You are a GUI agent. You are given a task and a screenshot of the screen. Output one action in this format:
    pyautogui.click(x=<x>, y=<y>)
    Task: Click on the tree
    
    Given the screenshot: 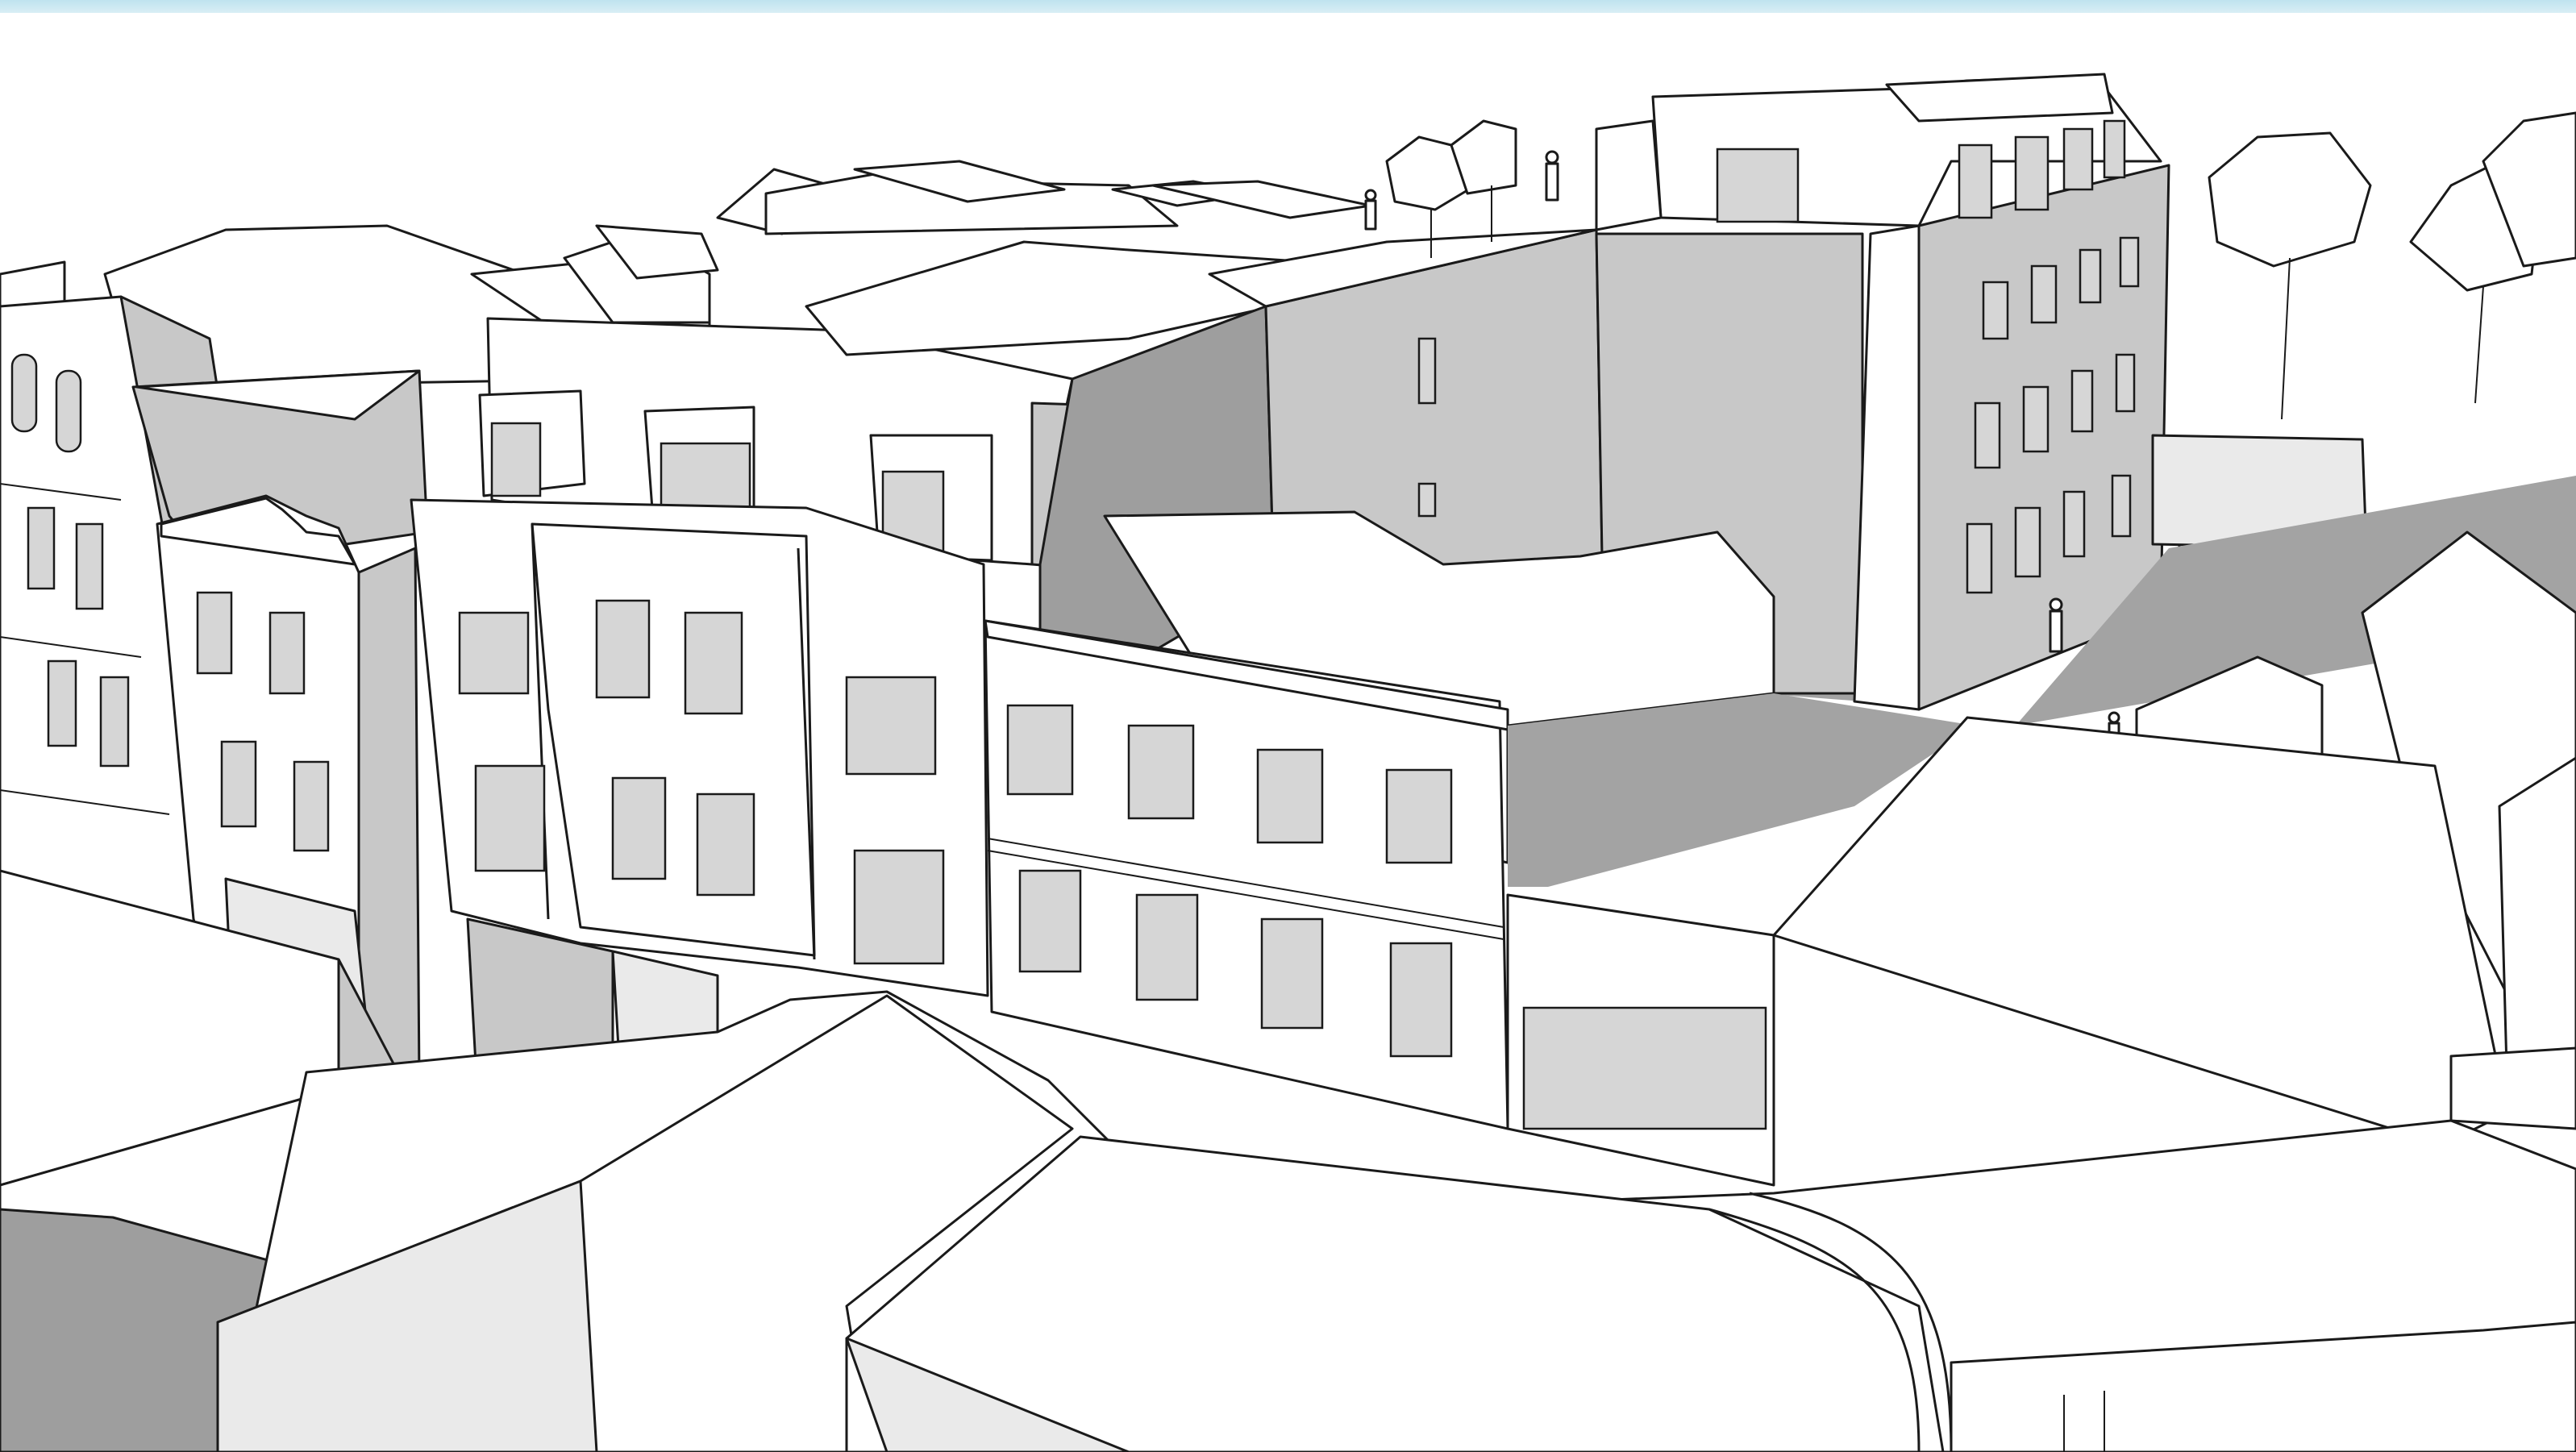 What is the action you would take?
    pyautogui.click(x=2290, y=275)
    